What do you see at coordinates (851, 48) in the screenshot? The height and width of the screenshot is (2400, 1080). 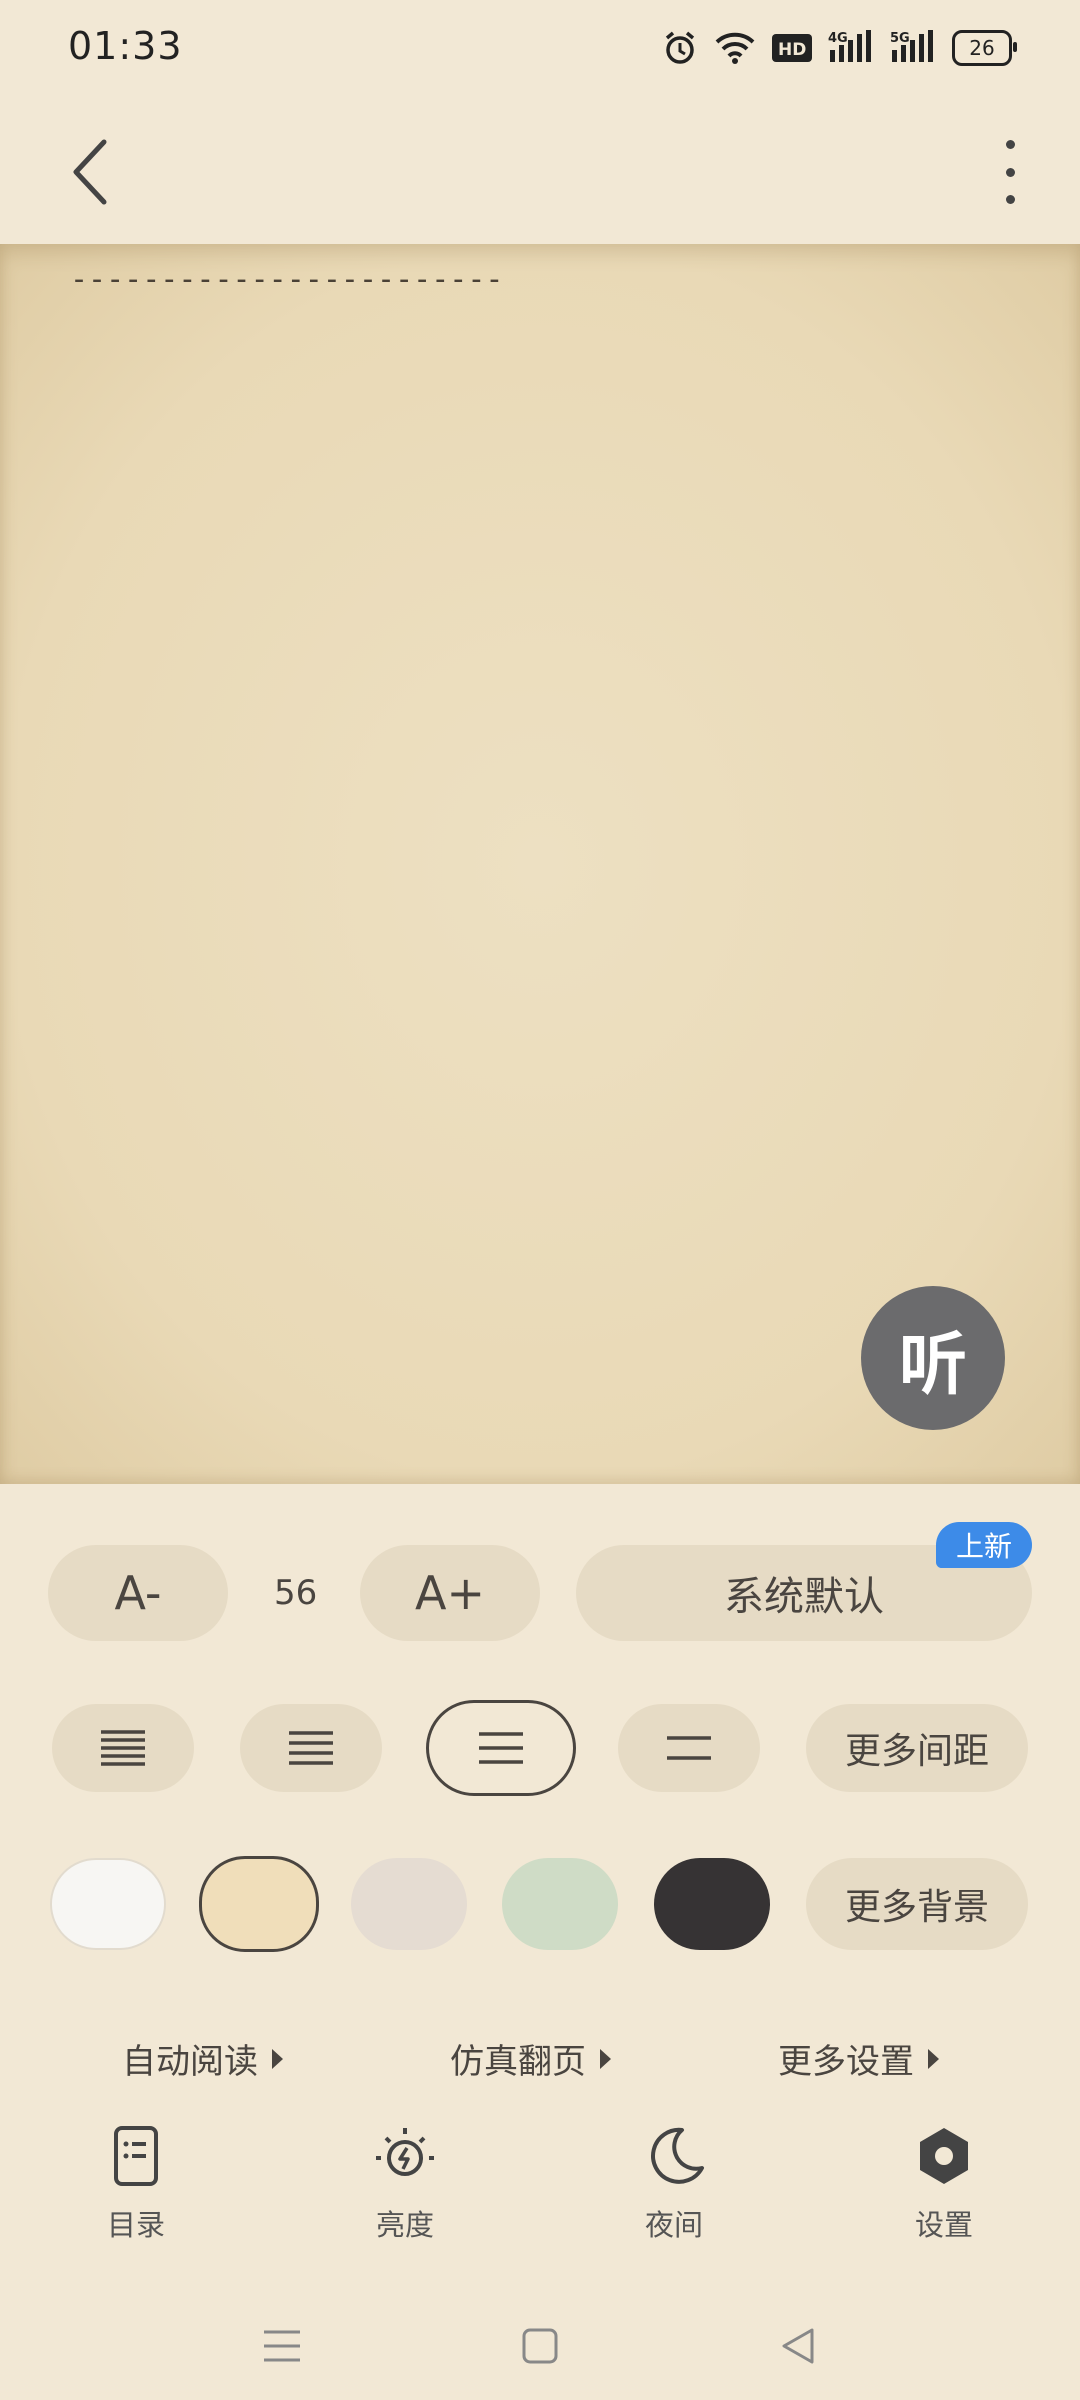 I see `signal-4g-icon: 4G` at bounding box center [851, 48].